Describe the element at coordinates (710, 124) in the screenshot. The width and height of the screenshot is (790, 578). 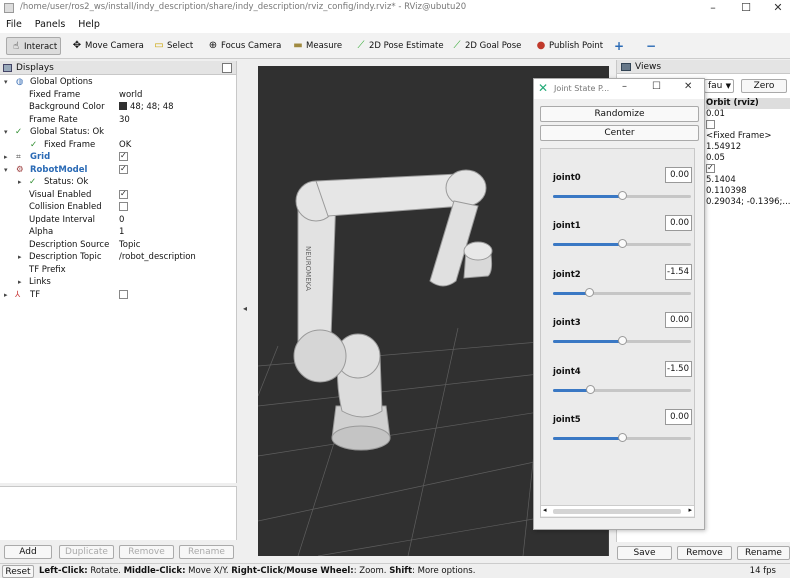
I see `view-checkbox` at that location.